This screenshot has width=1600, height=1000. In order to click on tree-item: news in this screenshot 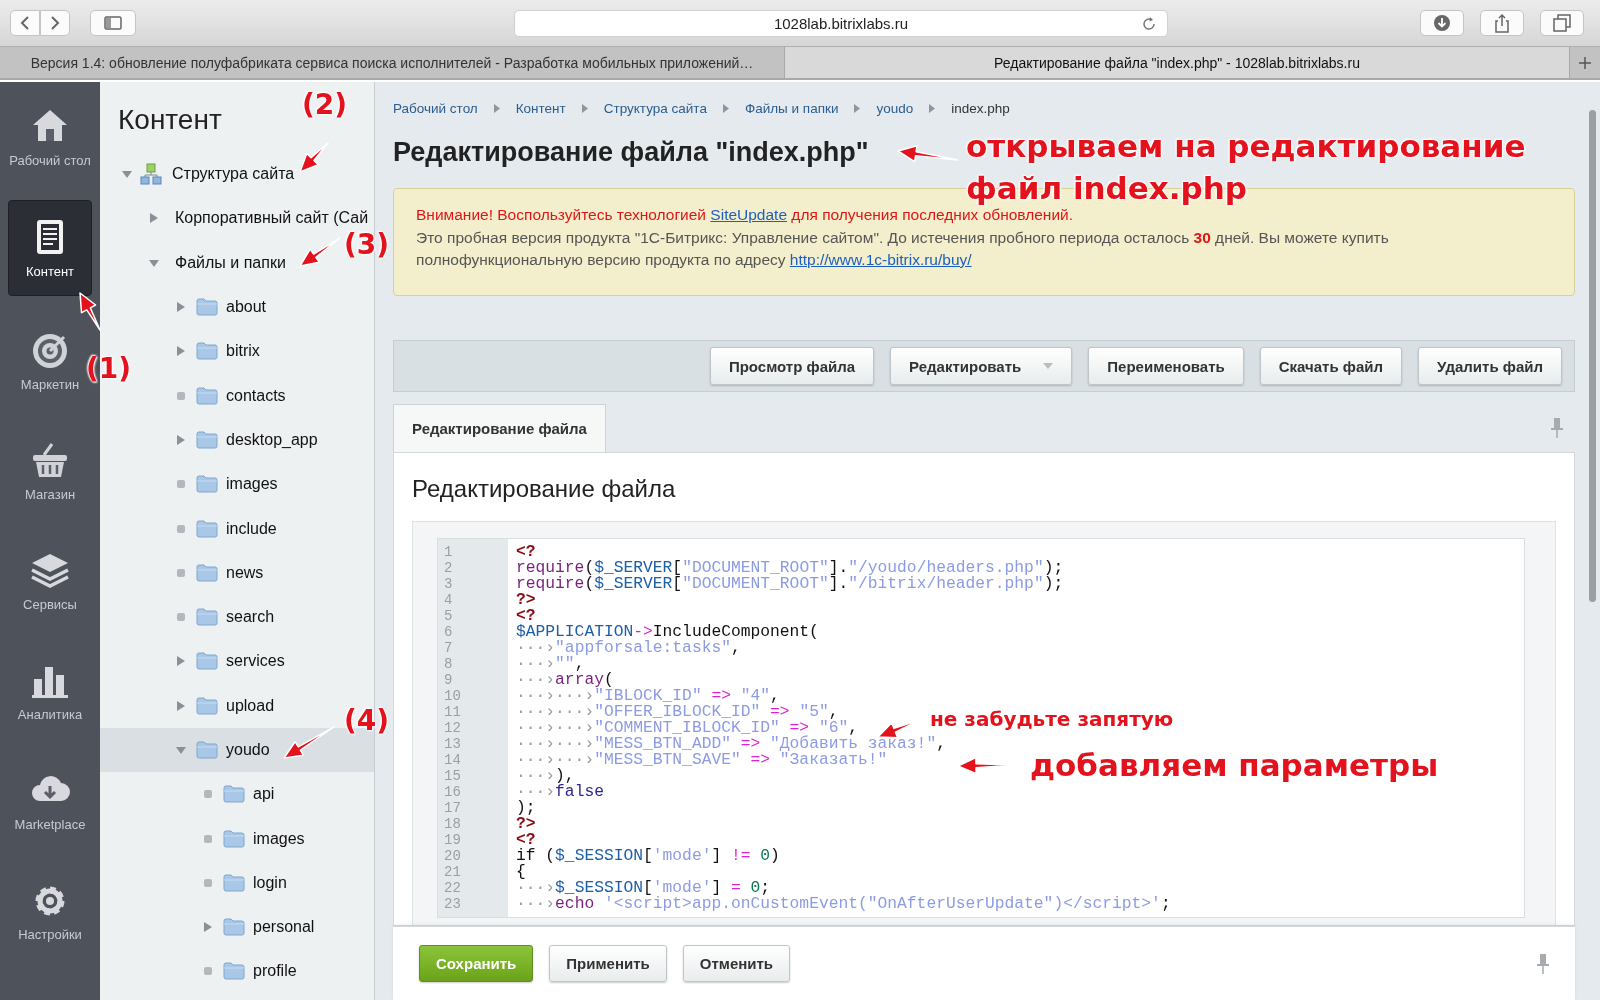, I will do `click(182, 572)`.